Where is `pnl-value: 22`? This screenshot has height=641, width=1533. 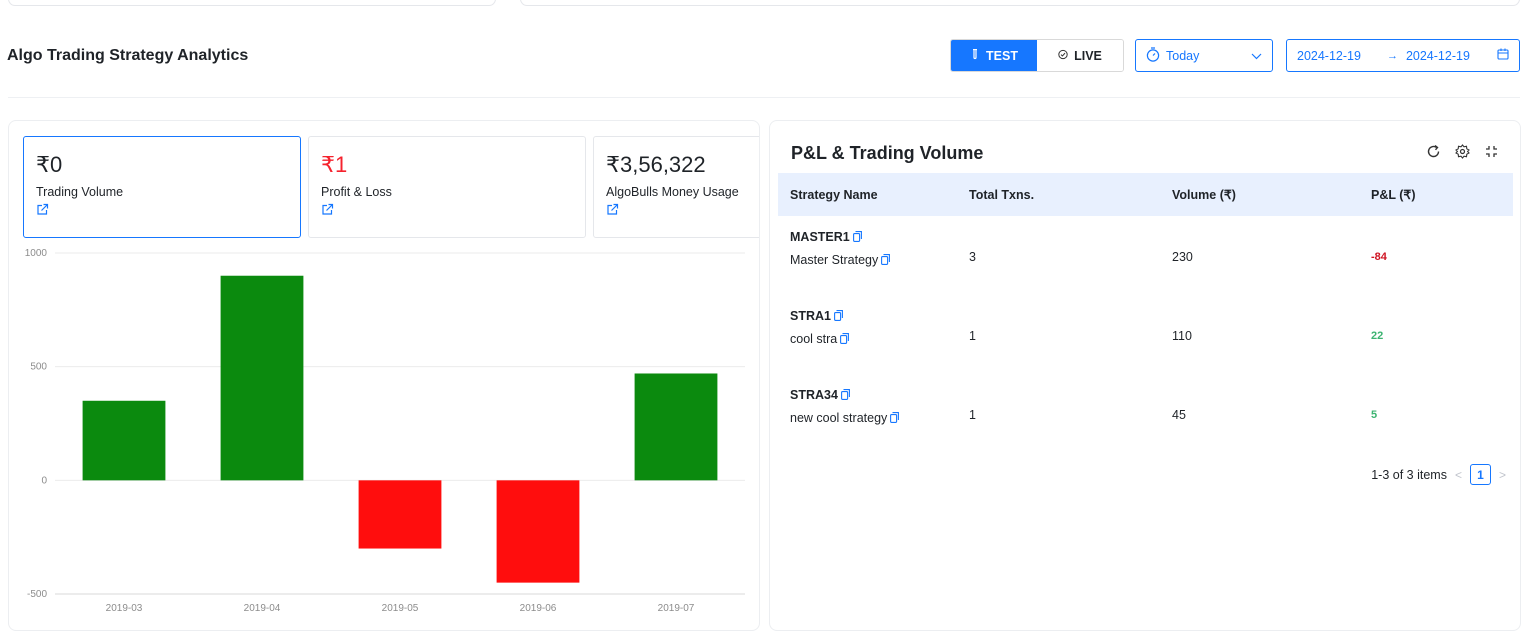
pnl-value: 22 is located at coordinates (1377, 336).